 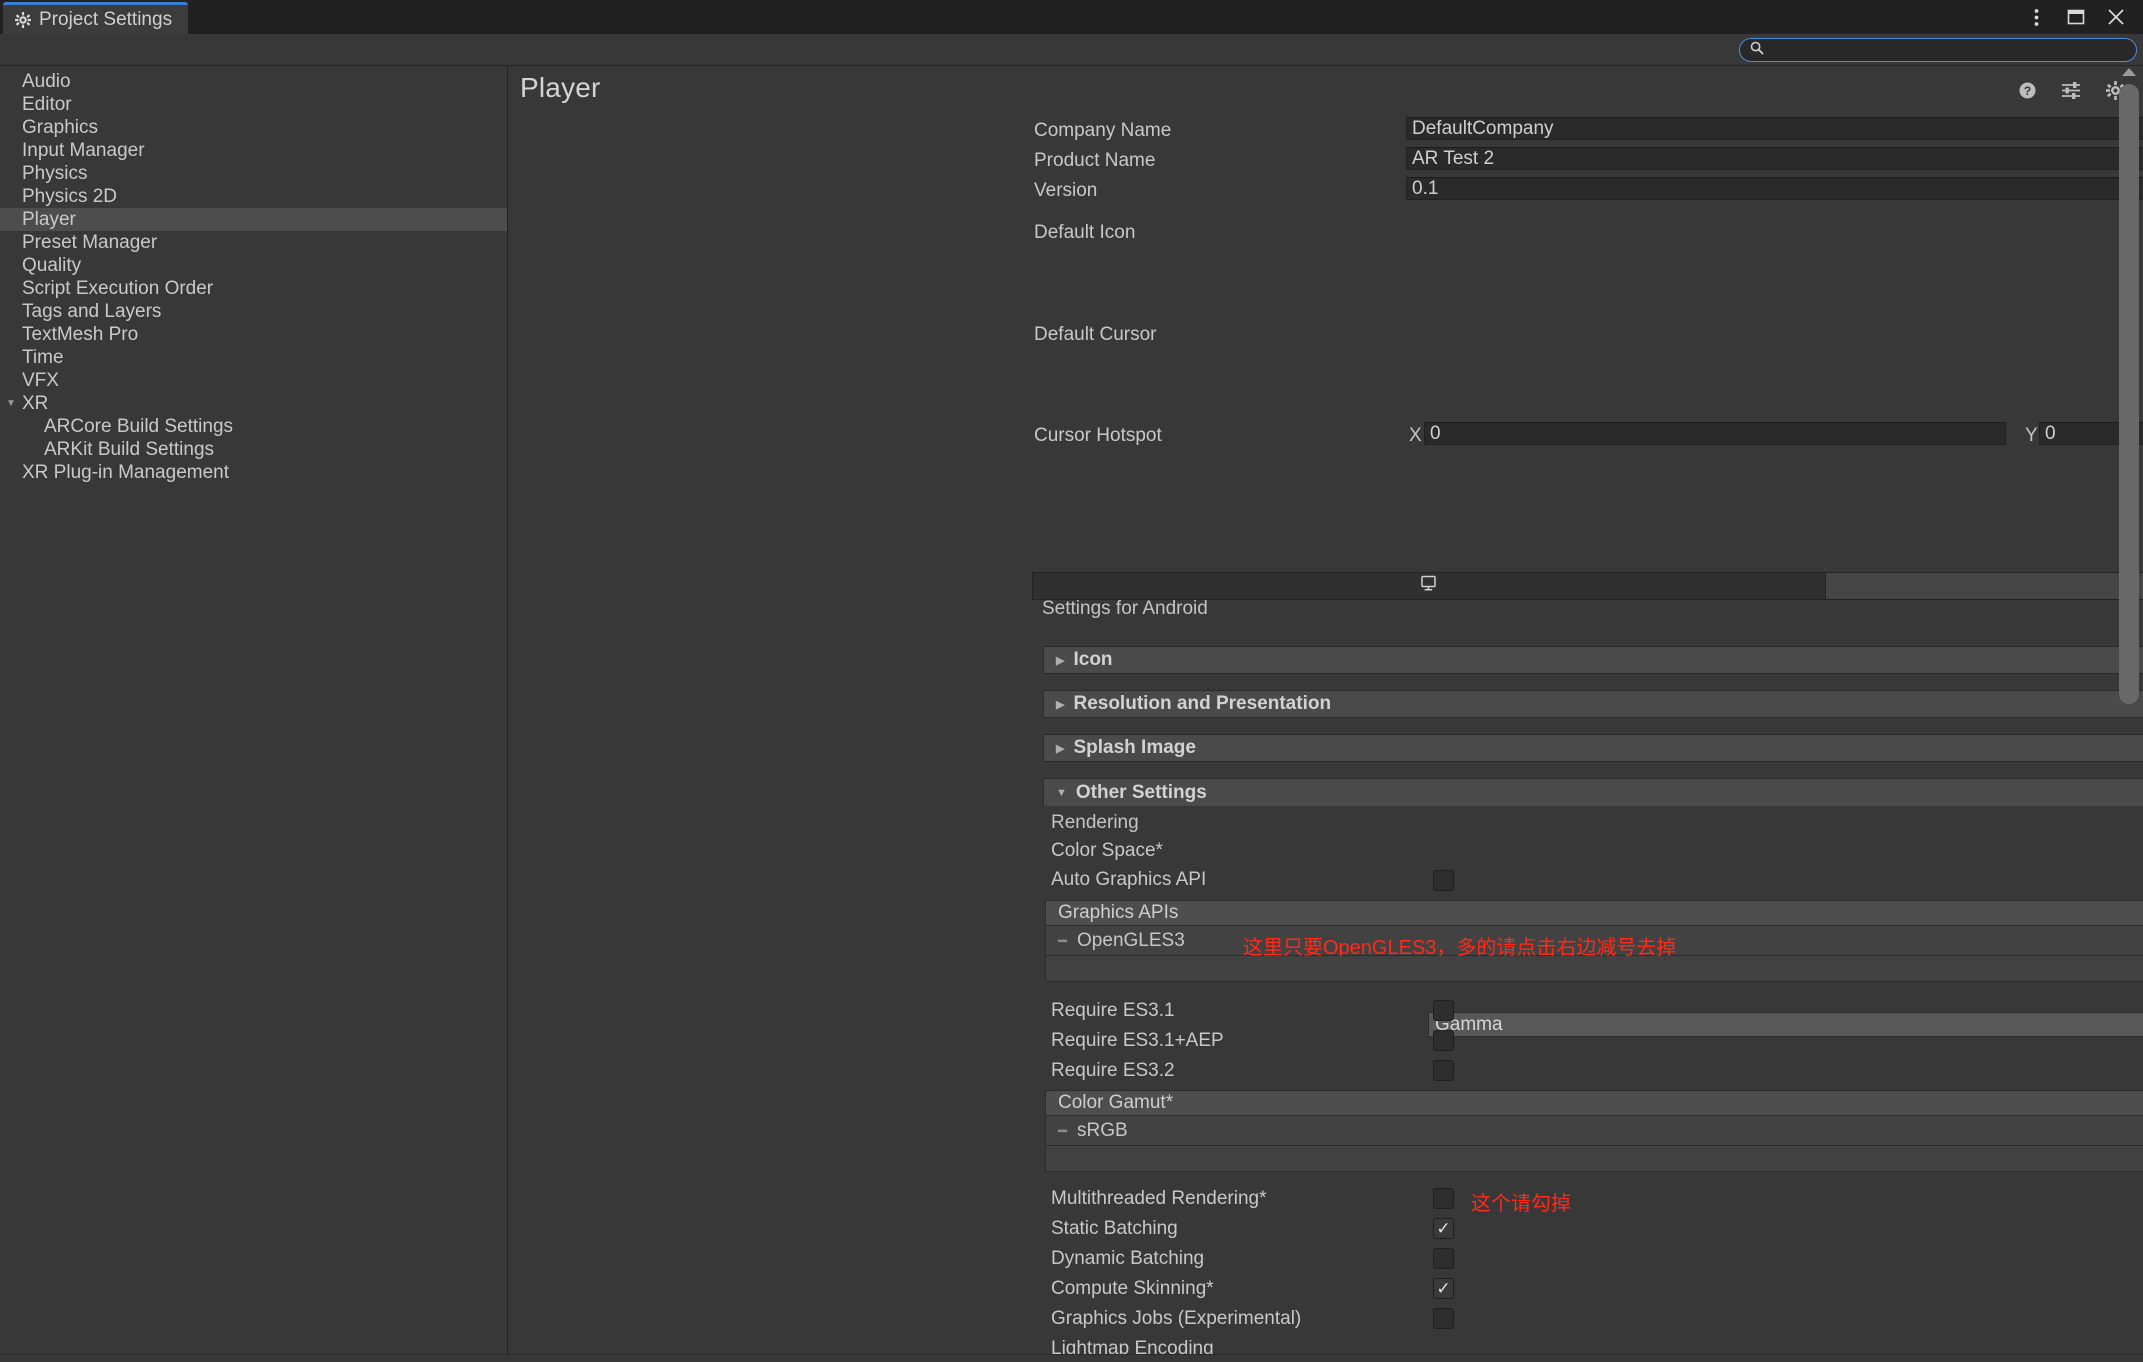 I want to click on require-es32-checkbox, so click(x=1443, y=1070).